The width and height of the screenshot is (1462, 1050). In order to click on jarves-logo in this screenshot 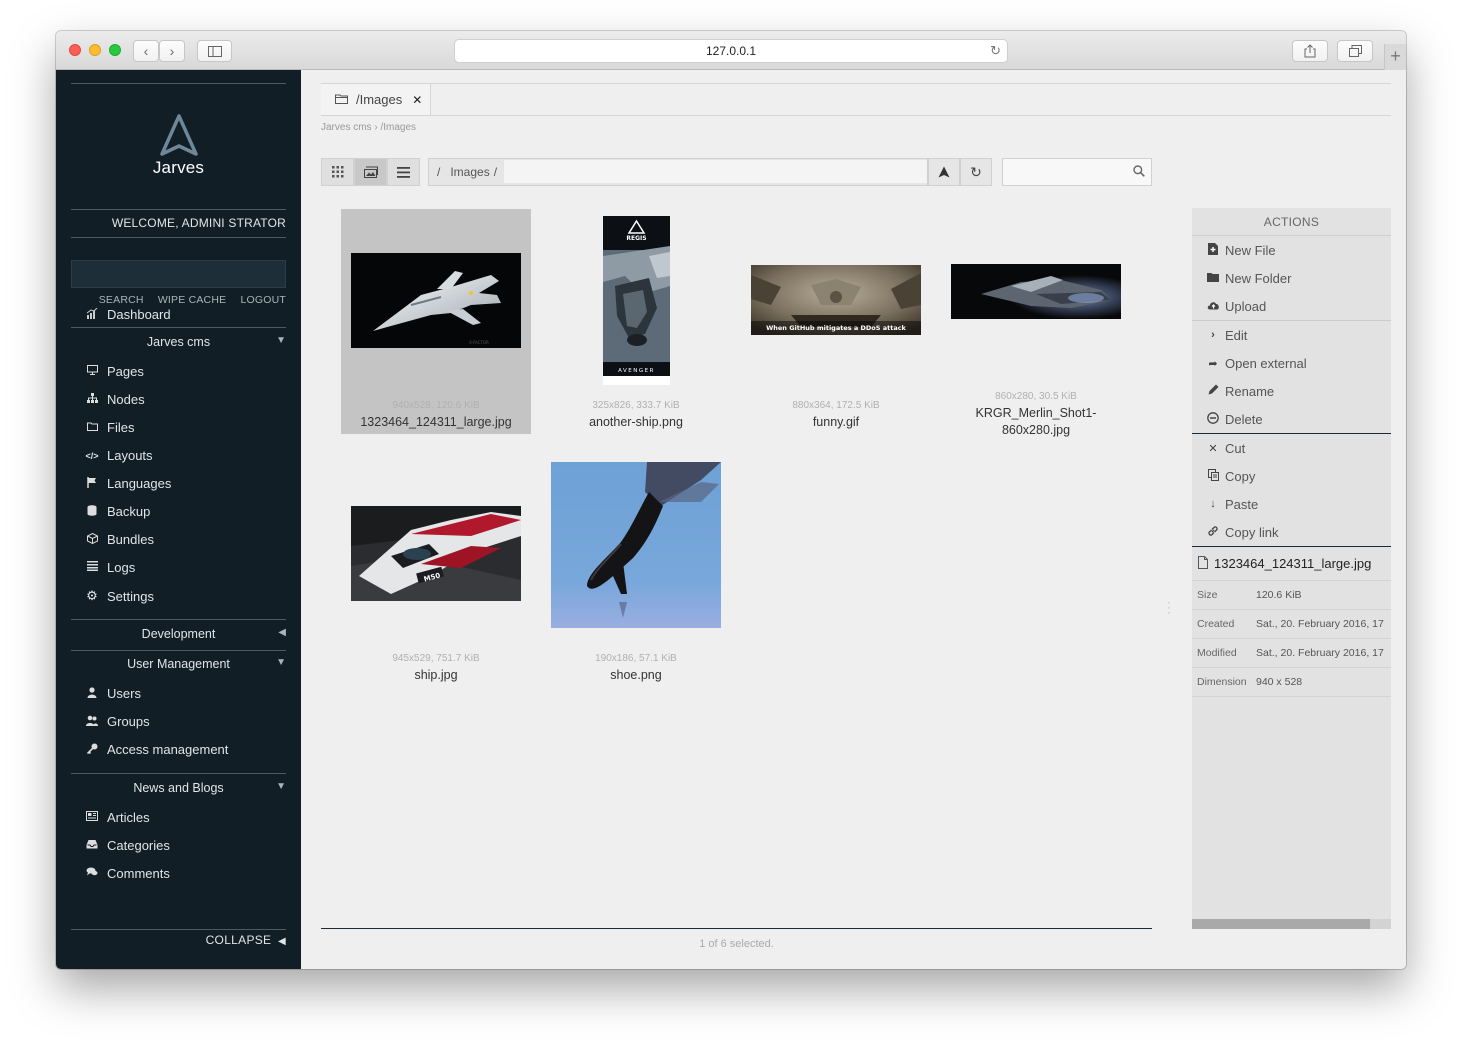, I will do `click(178, 138)`.